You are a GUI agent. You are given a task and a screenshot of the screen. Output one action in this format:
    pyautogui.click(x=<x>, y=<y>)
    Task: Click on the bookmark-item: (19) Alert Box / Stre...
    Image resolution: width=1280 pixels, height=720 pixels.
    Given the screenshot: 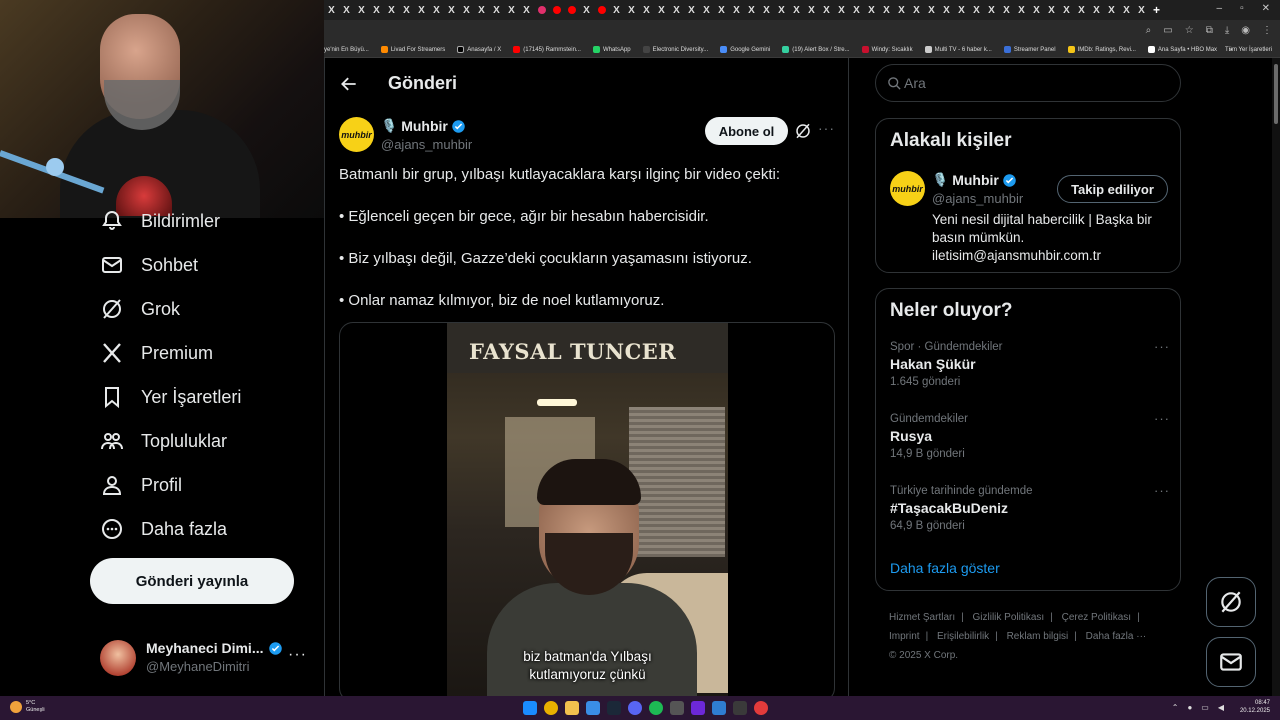 What is the action you would take?
    pyautogui.click(x=816, y=49)
    